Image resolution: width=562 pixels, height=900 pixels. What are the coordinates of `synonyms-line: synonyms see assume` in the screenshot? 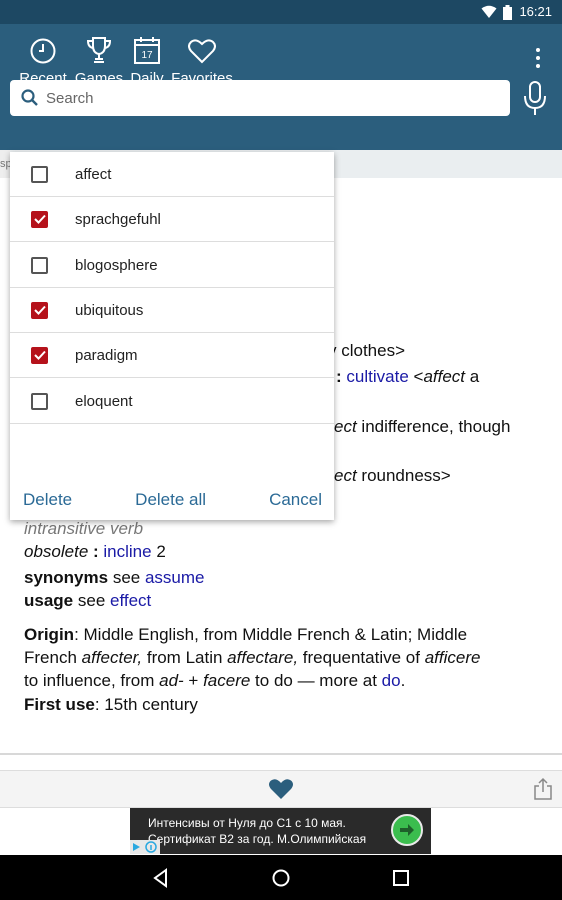 It's located at (114, 577).